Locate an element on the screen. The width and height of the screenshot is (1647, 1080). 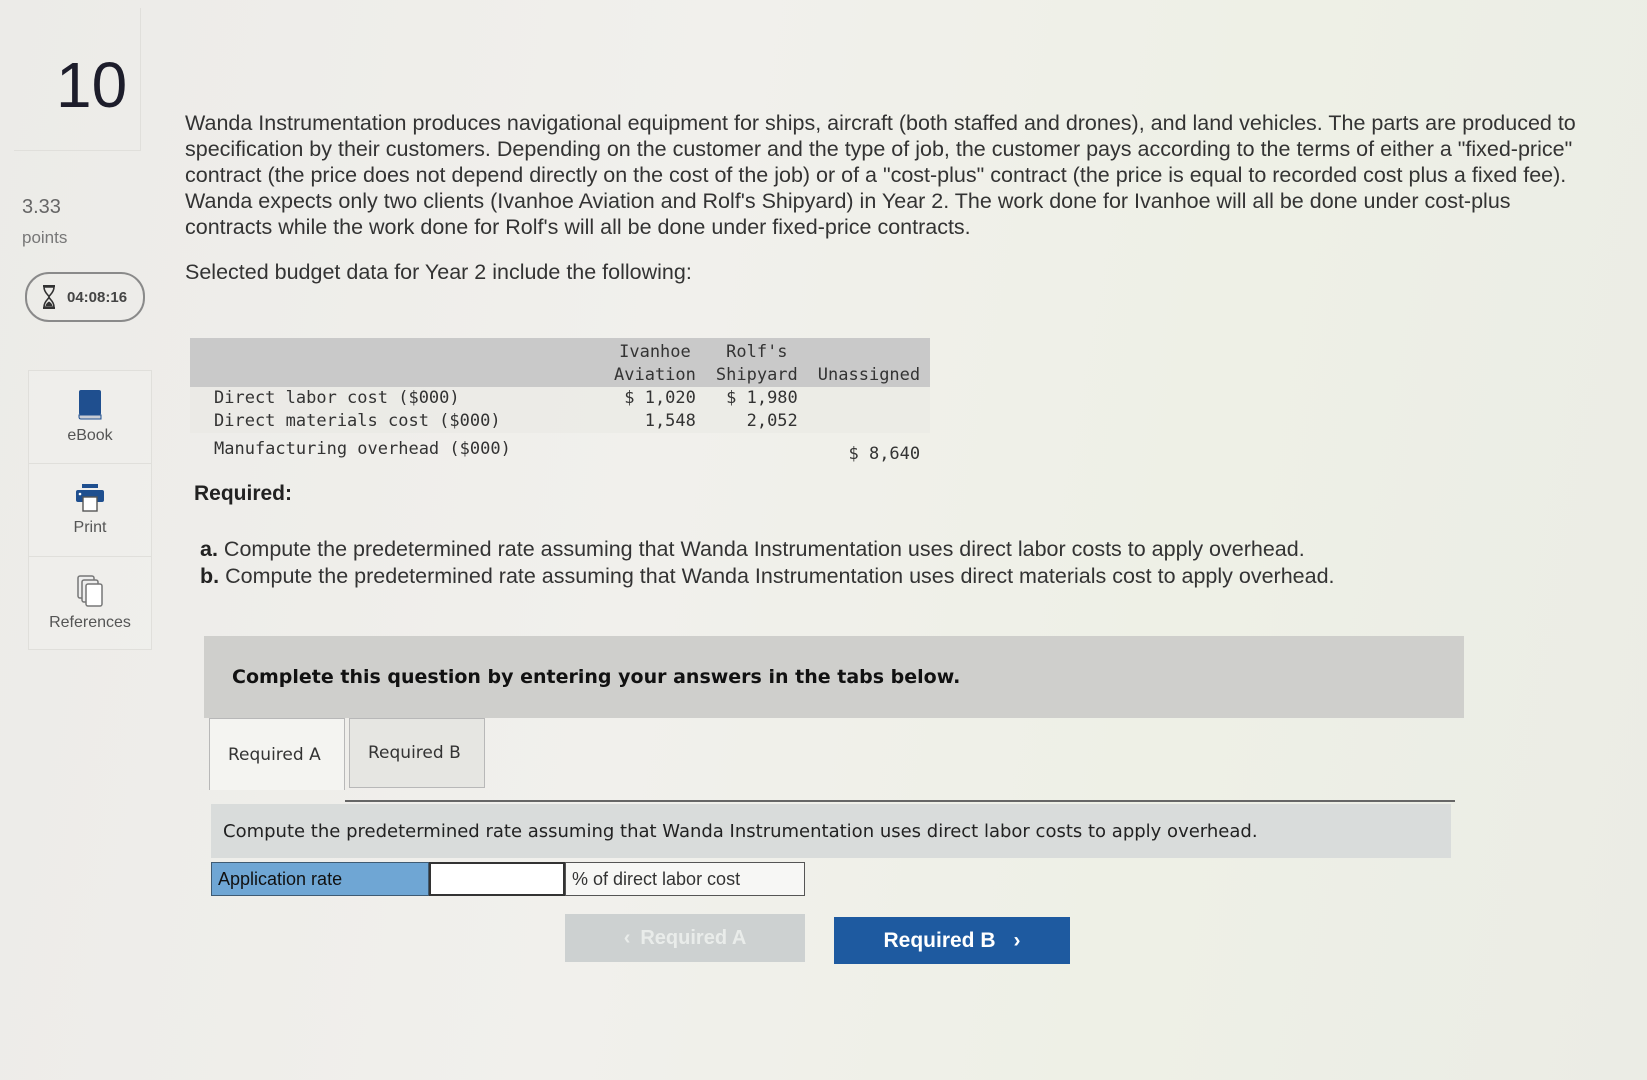
cell-ivanhoe: $ 1,020 is located at coordinates (655, 398).